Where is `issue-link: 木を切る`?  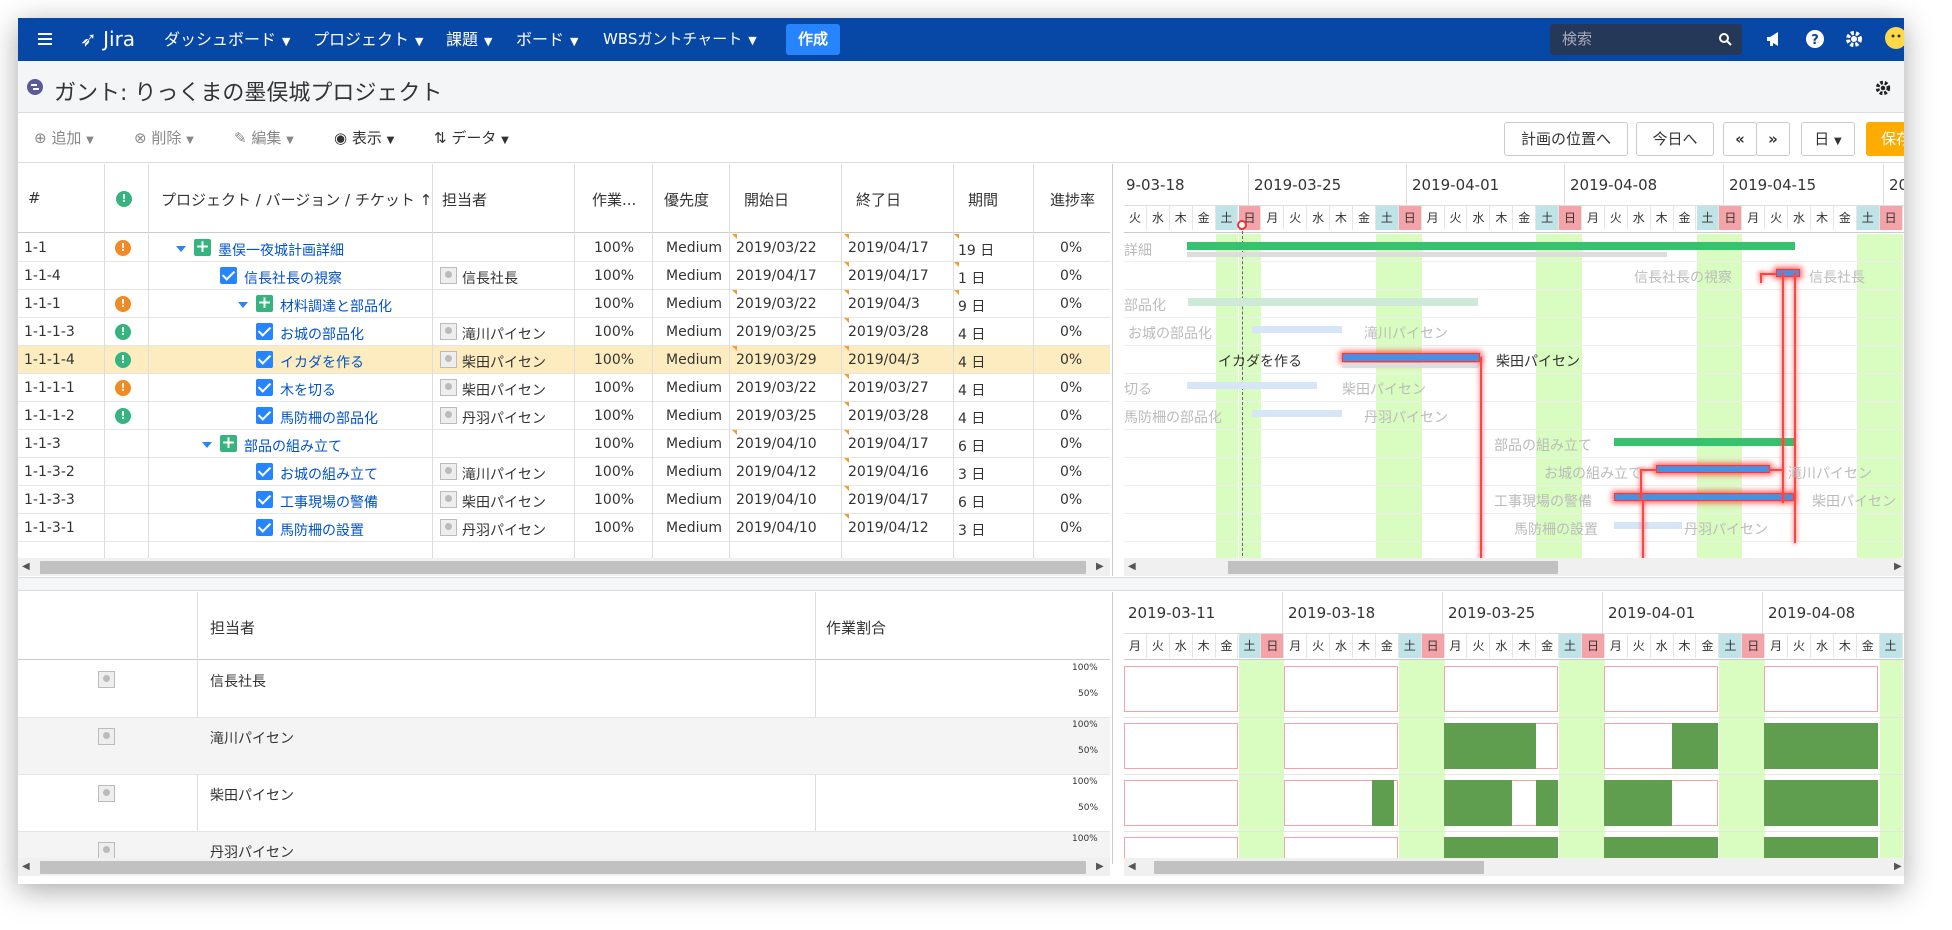
issue-link: 木を切る is located at coordinates (308, 390).